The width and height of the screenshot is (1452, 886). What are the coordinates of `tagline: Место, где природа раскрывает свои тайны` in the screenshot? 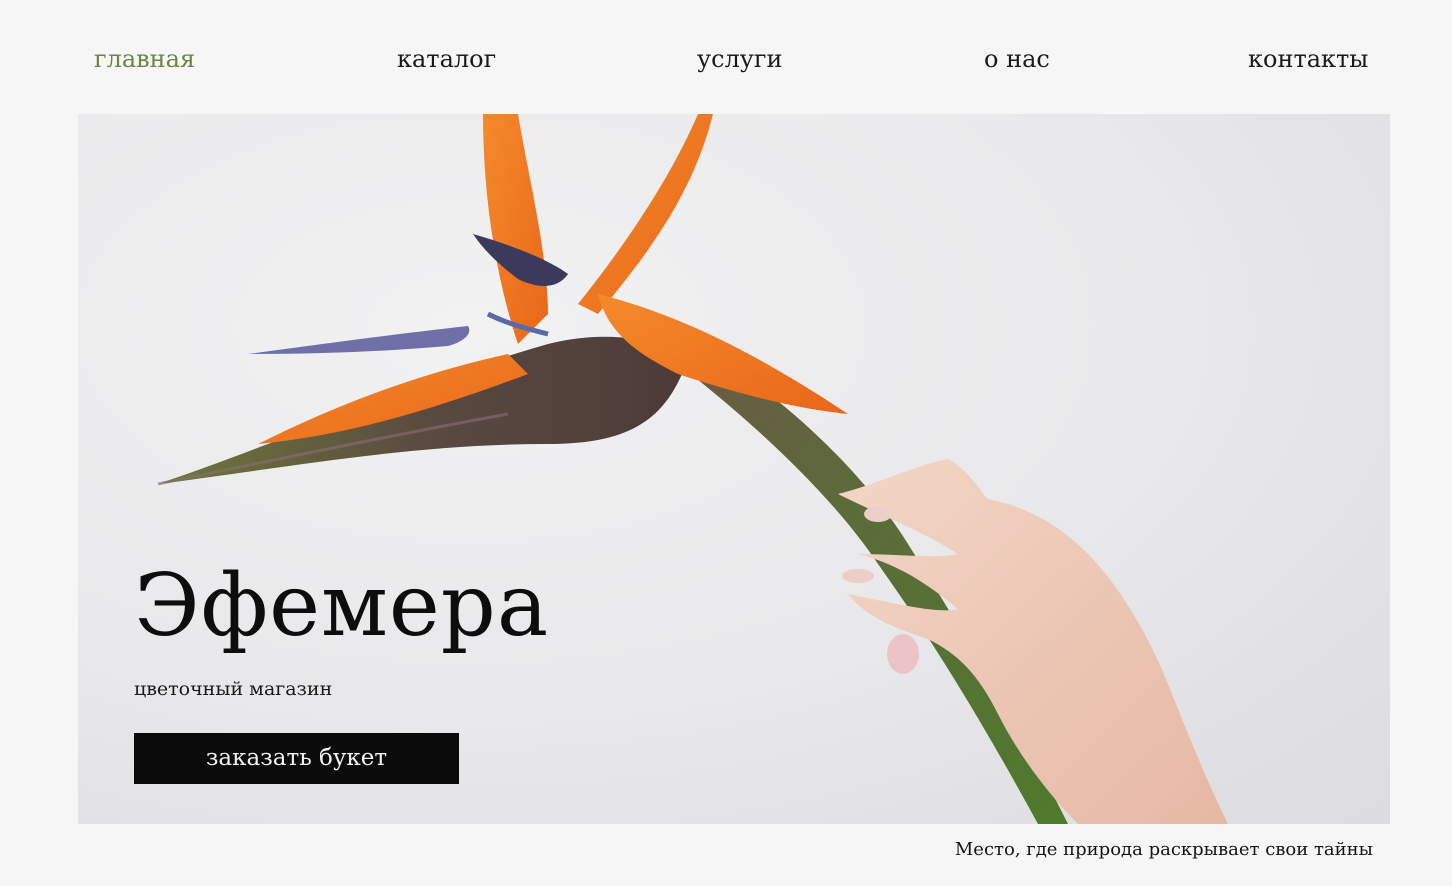 It's located at (1163, 849).